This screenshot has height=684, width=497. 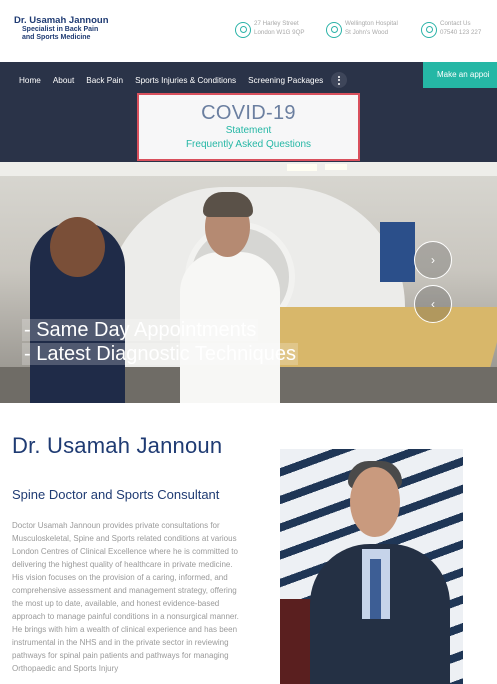 I want to click on logo-tagline-2: and Sports Medicine, so click(x=56, y=38).